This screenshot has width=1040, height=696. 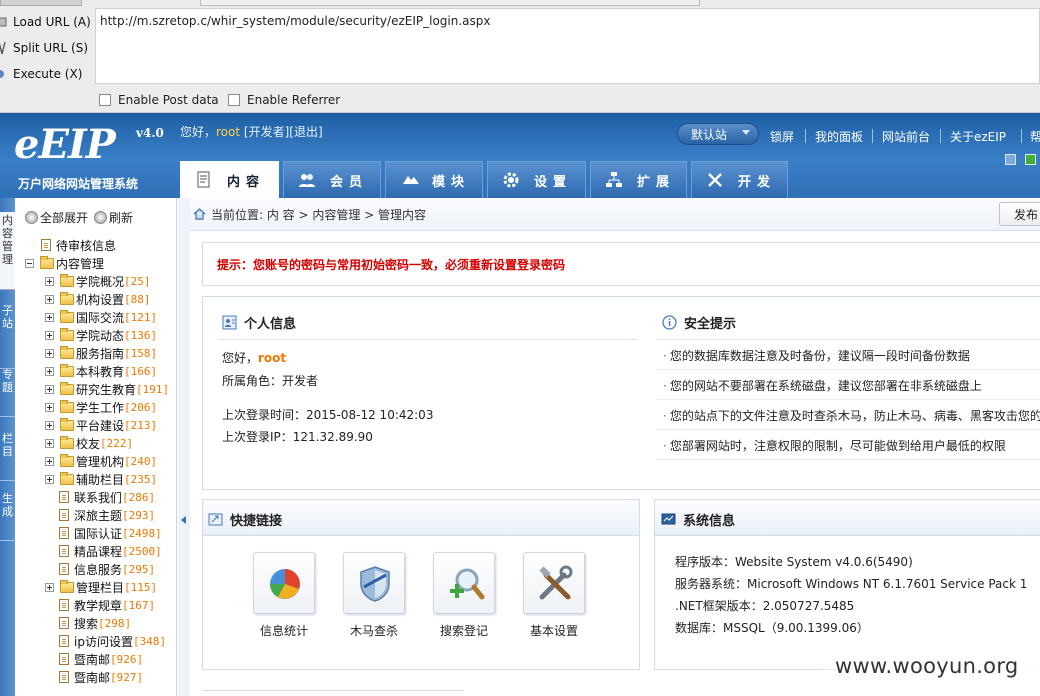 I want to click on statistics-shortcut, so click(x=284, y=583).